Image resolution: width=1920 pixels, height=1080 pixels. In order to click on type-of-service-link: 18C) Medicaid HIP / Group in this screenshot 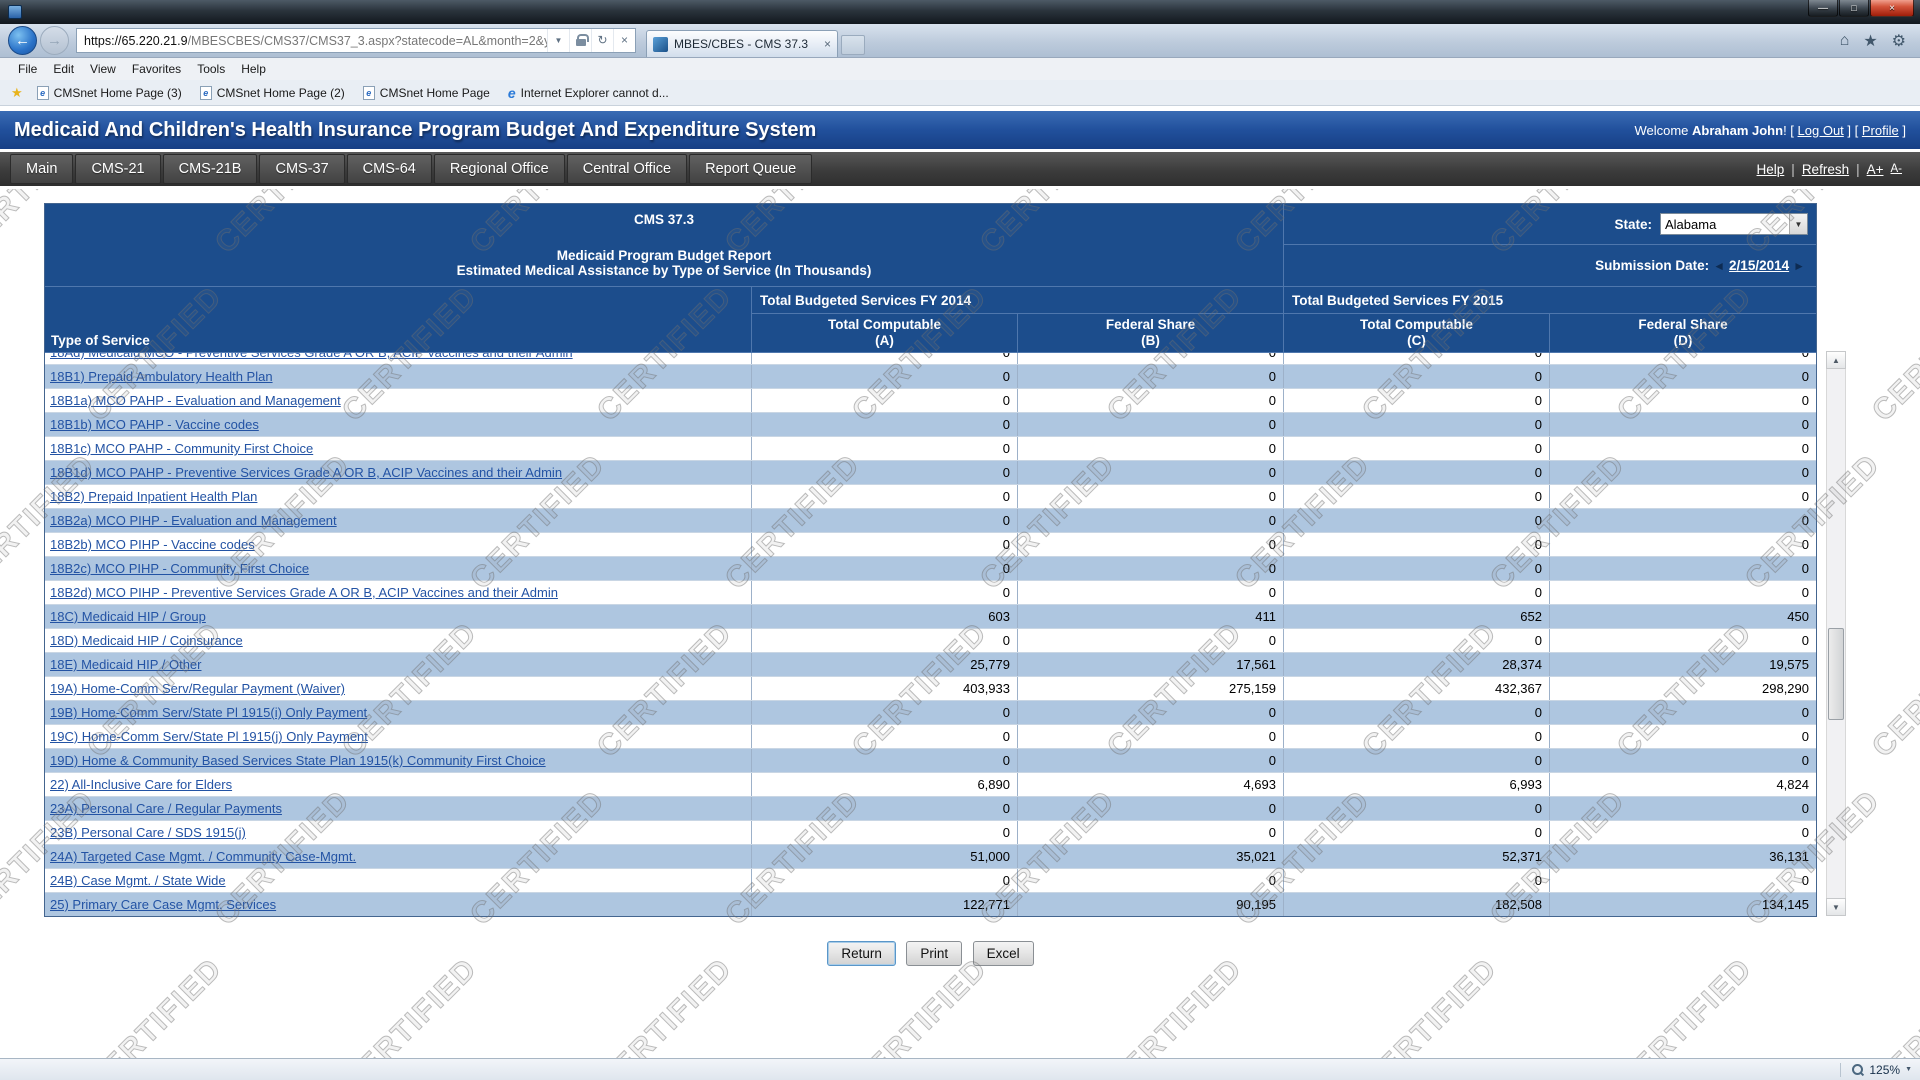, I will do `click(128, 616)`.